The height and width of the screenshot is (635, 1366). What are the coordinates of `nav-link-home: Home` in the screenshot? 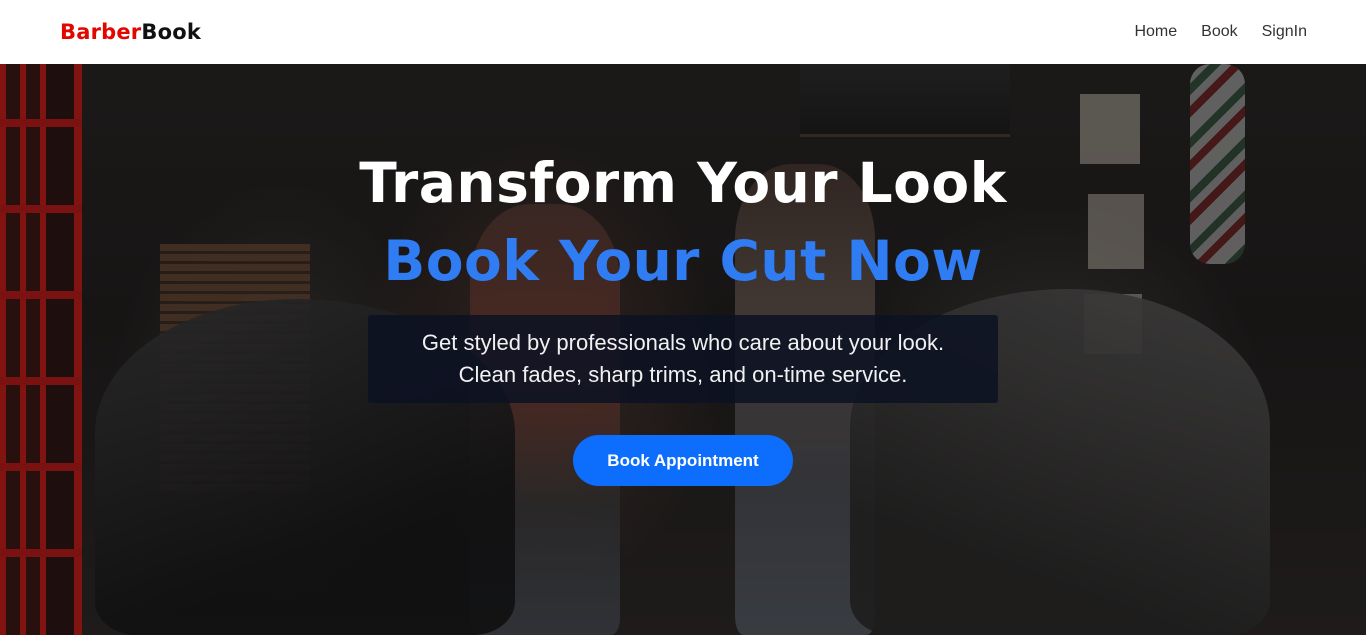 It's located at (1155, 32).